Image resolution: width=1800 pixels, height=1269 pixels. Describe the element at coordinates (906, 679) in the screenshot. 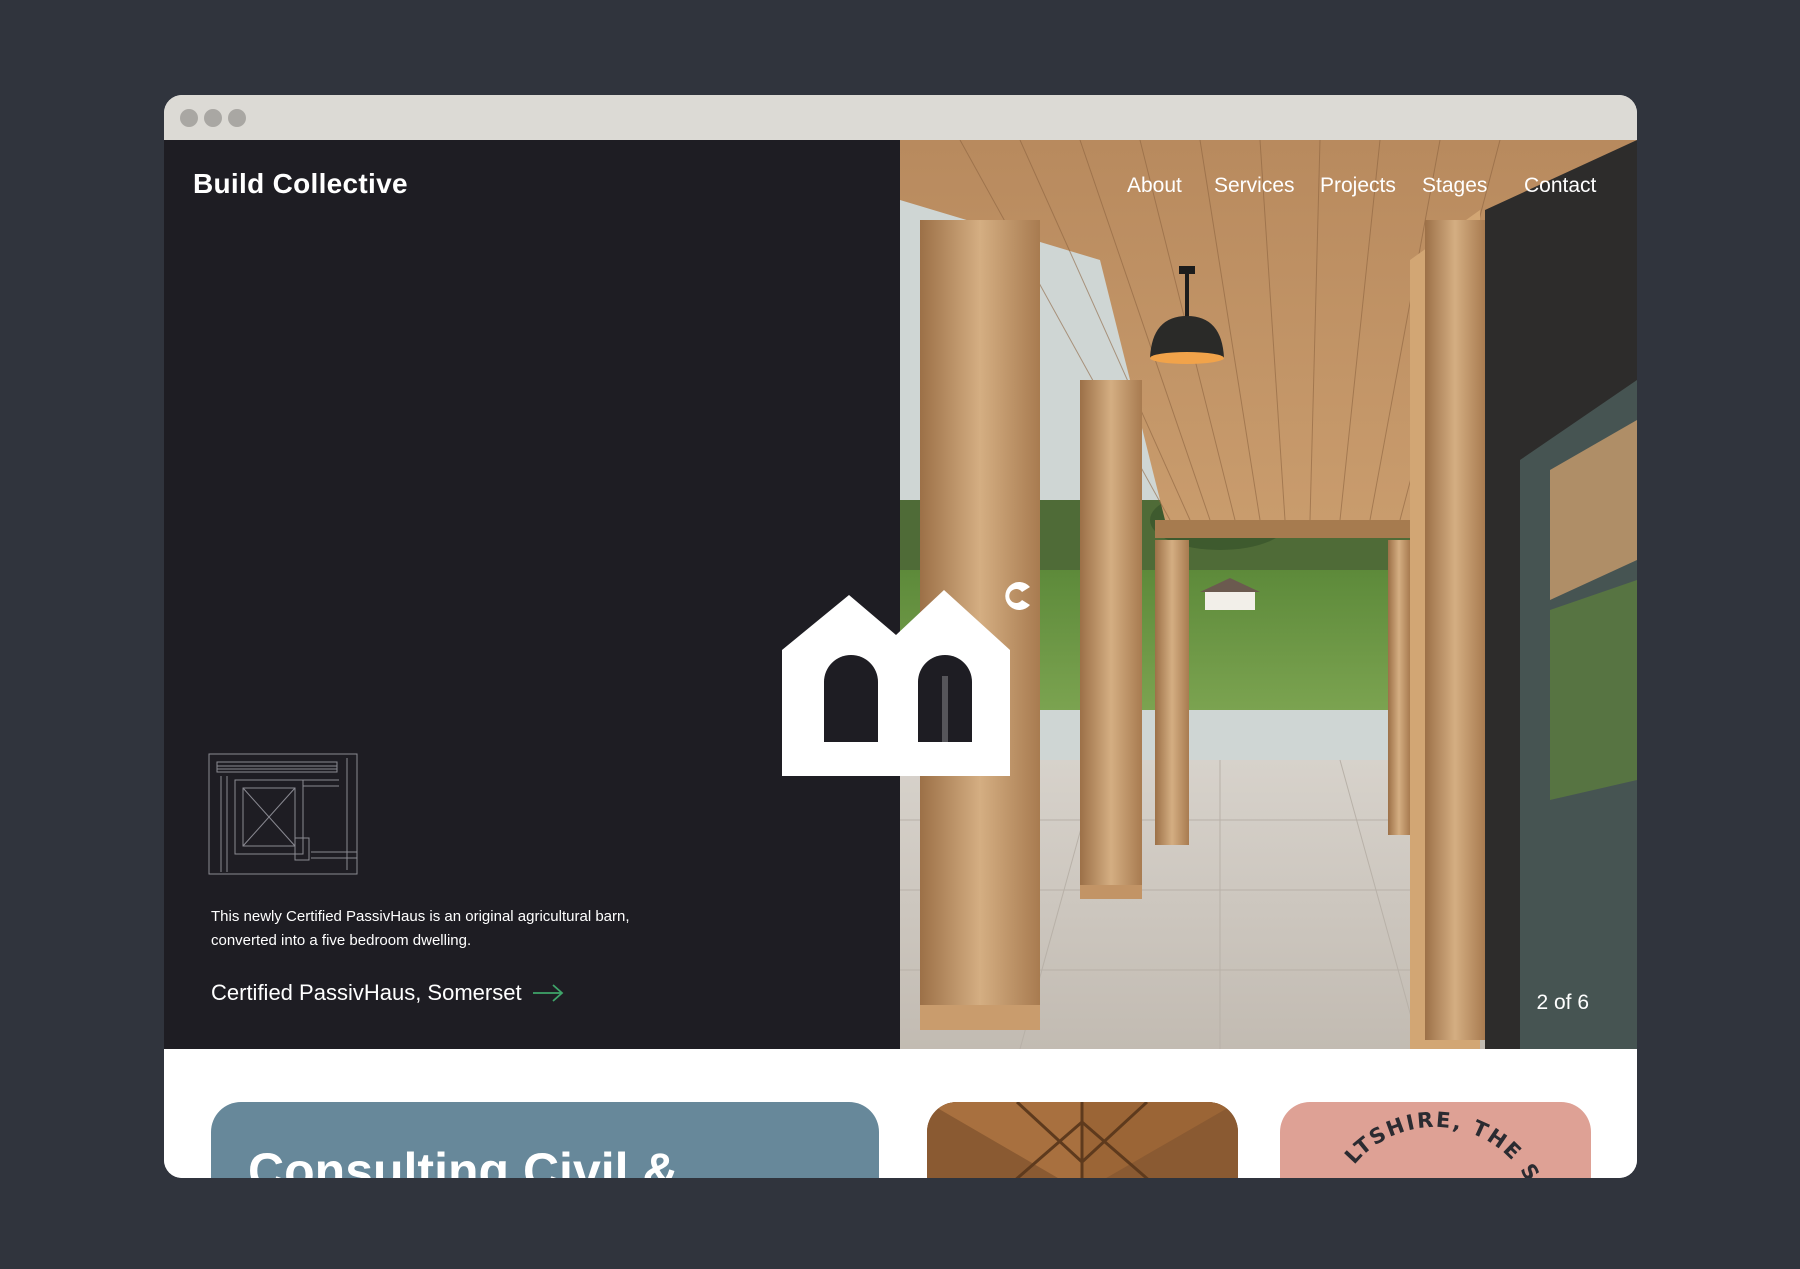

I see `build-collective-house-logo-icon` at that location.